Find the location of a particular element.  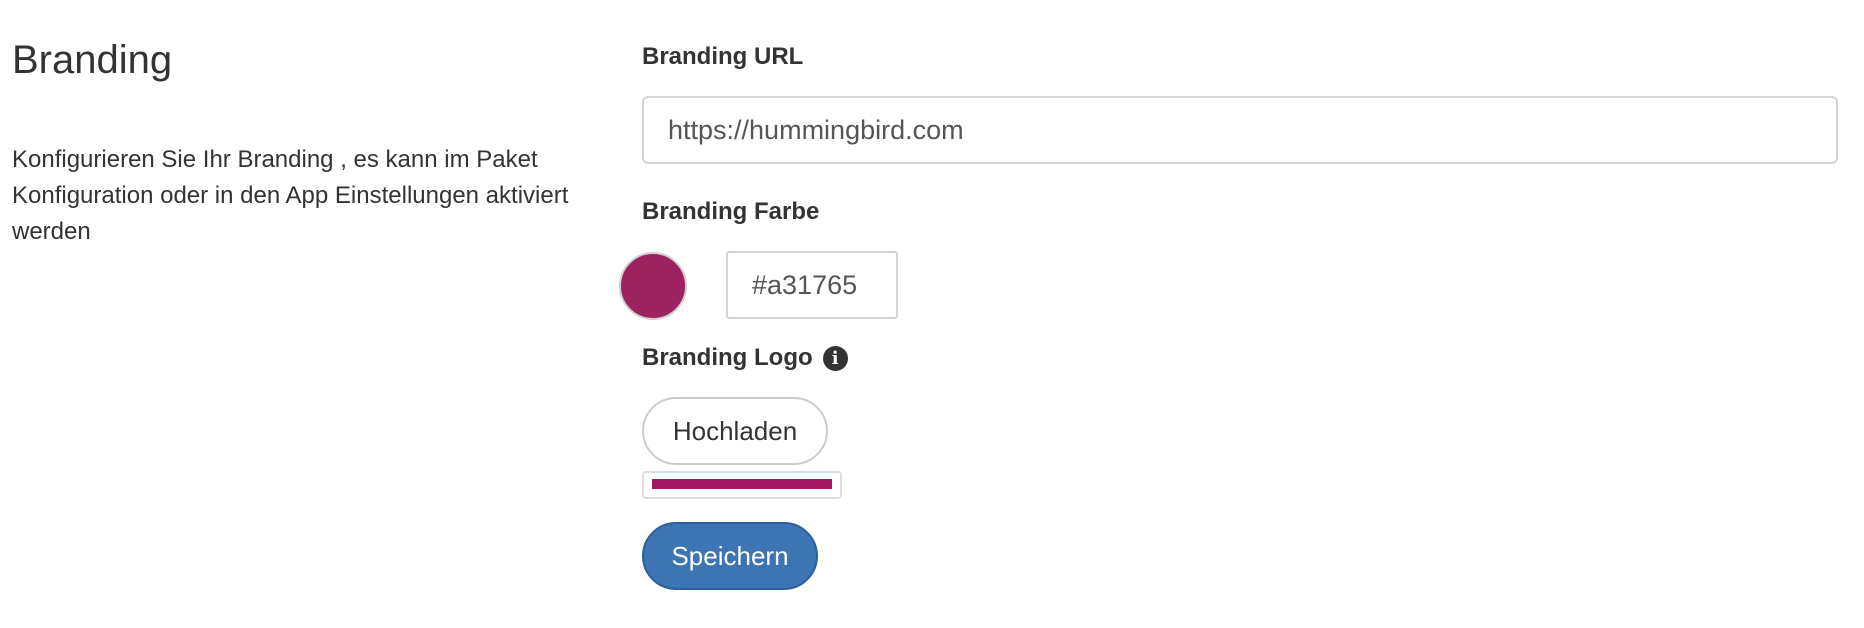

branding-url-input is located at coordinates (1240, 130).